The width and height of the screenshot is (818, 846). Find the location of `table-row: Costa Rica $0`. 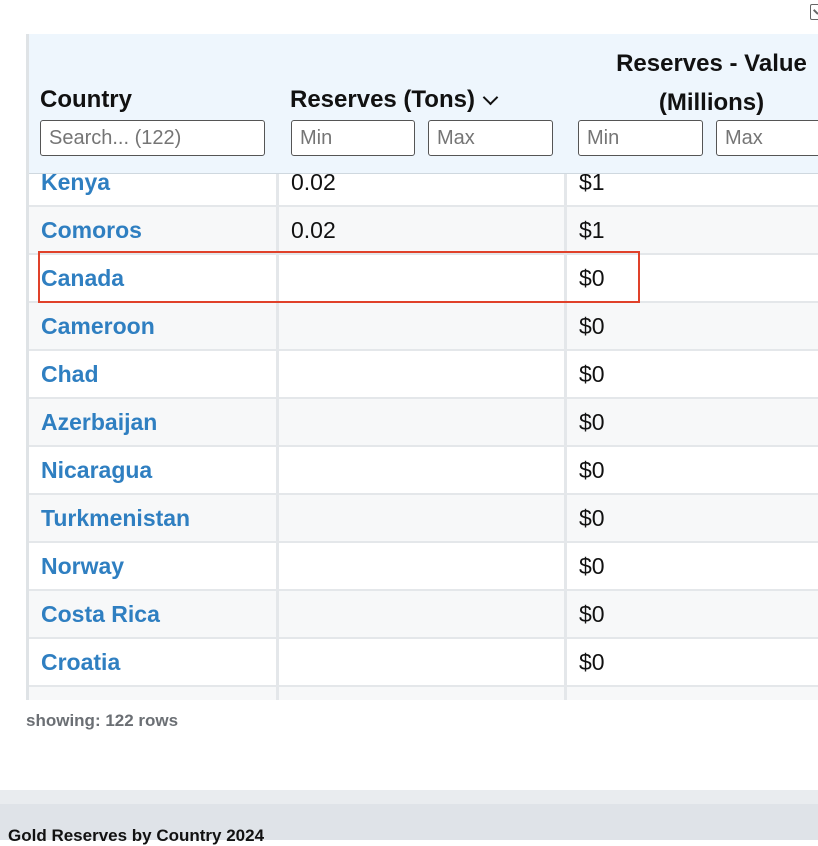

table-row: Costa Rica $0 is located at coordinates (423, 615).